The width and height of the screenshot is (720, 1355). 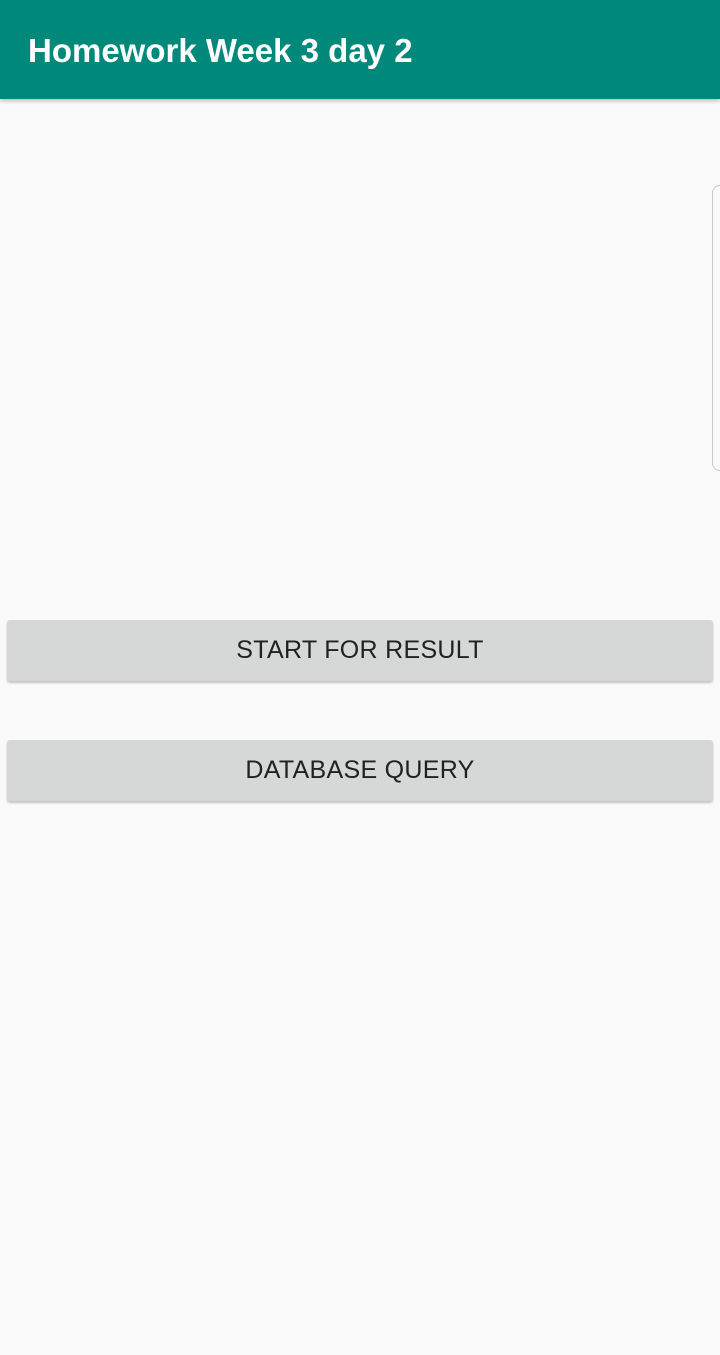 I want to click on app-bar: Homework Week 3 day 2, so click(x=360, y=49).